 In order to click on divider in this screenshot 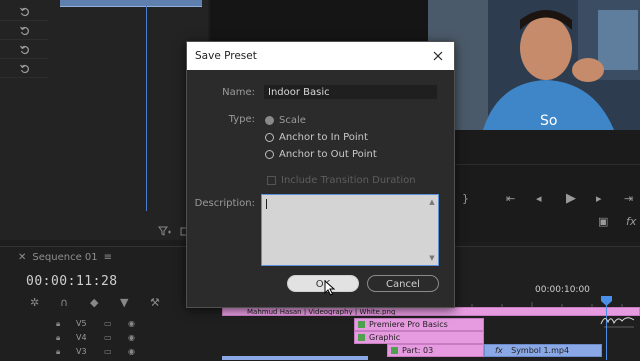, I will do `click(534, 164)`.